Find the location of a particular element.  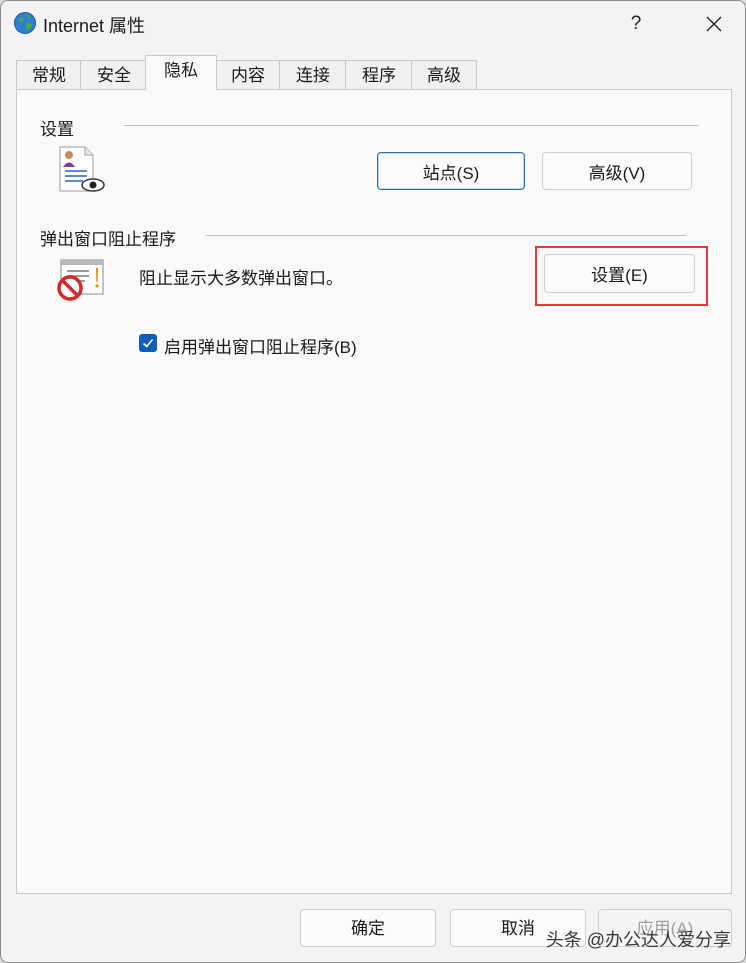

settings-group-label: 设置 is located at coordinates (57, 129).